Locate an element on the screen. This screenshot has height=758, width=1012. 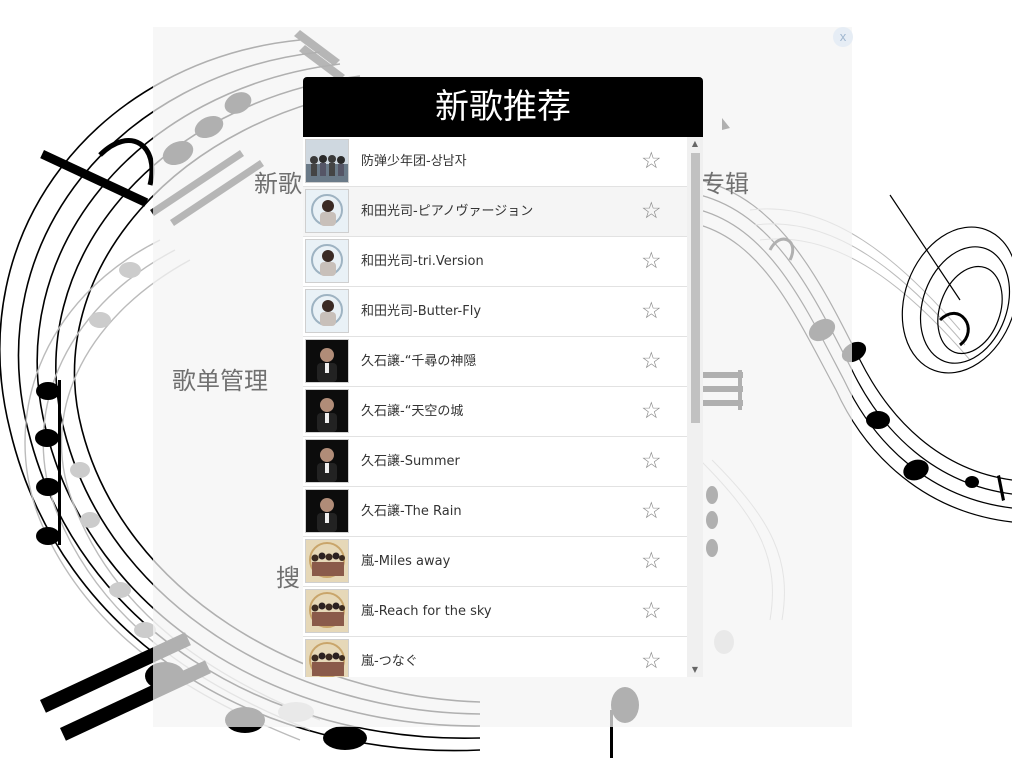
song-item: 嵐-Miles away ☆ is located at coordinates (495, 562).